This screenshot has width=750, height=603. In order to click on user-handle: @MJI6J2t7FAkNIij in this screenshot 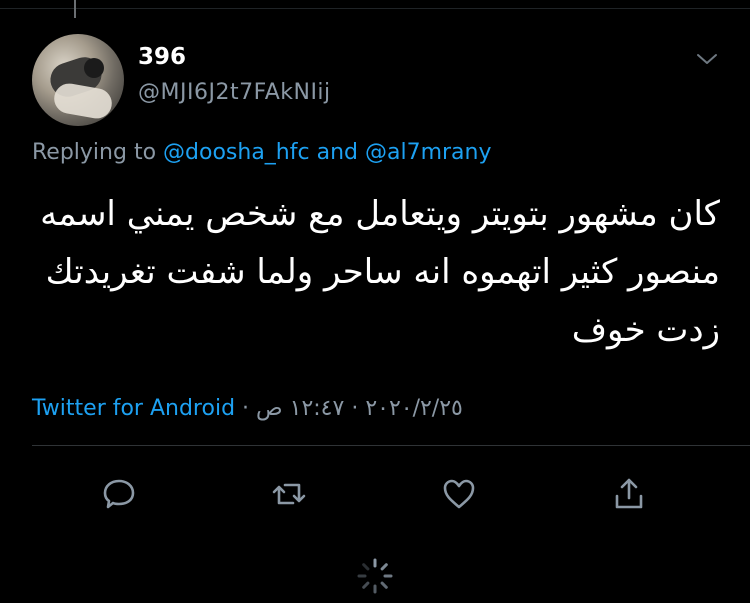, I will do `click(234, 92)`.